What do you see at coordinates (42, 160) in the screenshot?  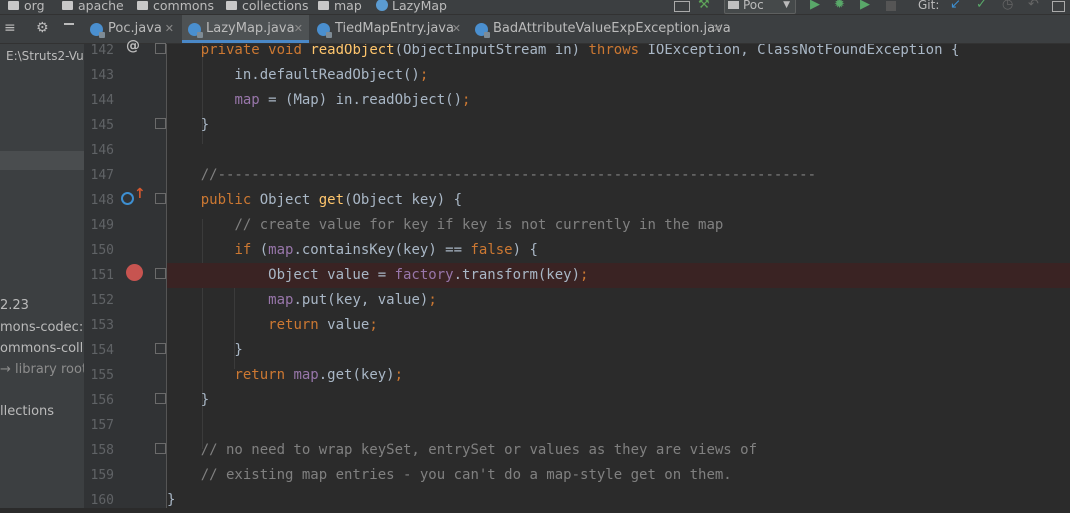 I see `selected-tree-row` at bounding box center [42, 160].